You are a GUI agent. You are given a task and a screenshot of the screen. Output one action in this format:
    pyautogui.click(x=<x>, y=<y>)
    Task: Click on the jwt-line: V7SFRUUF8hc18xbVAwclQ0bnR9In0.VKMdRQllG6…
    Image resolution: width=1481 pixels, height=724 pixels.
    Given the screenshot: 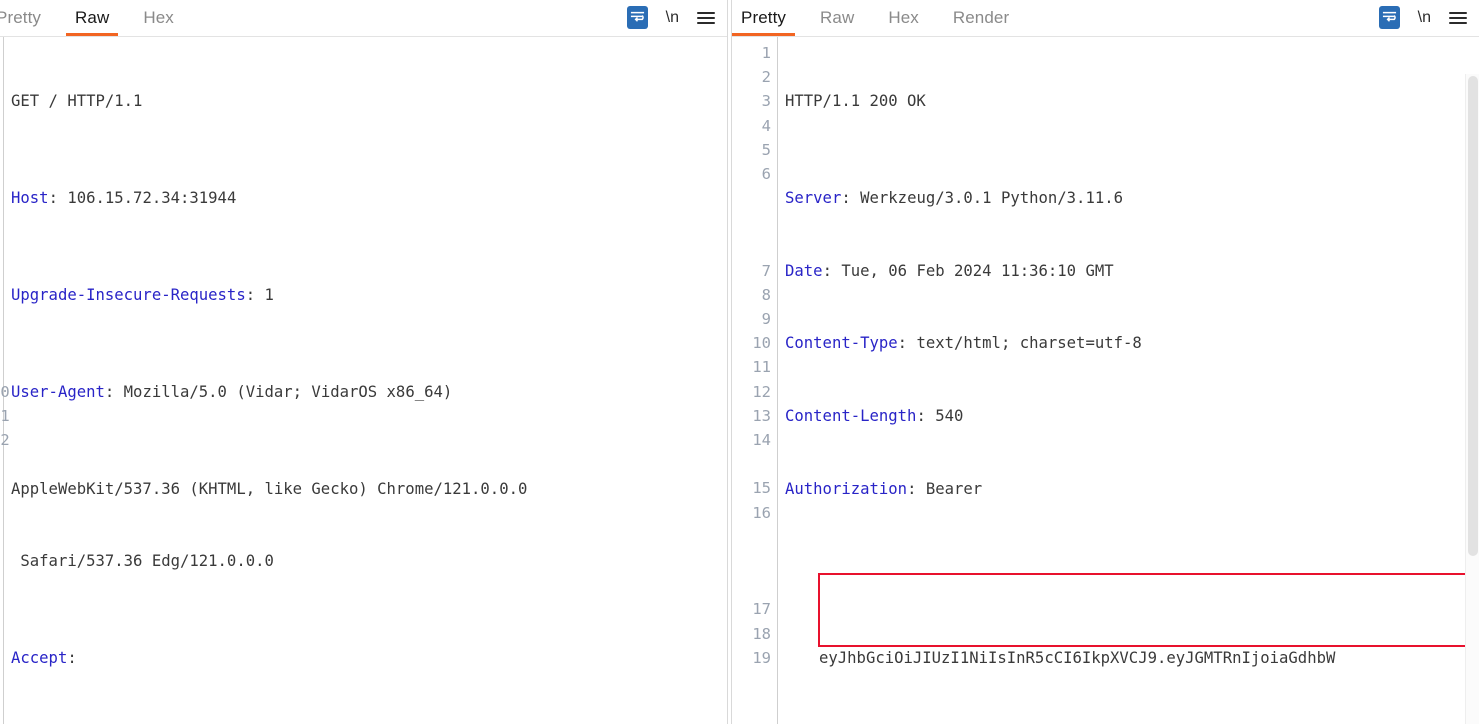 What is the action you would take?
    pyautogui.click(x=1124, y=721)
    